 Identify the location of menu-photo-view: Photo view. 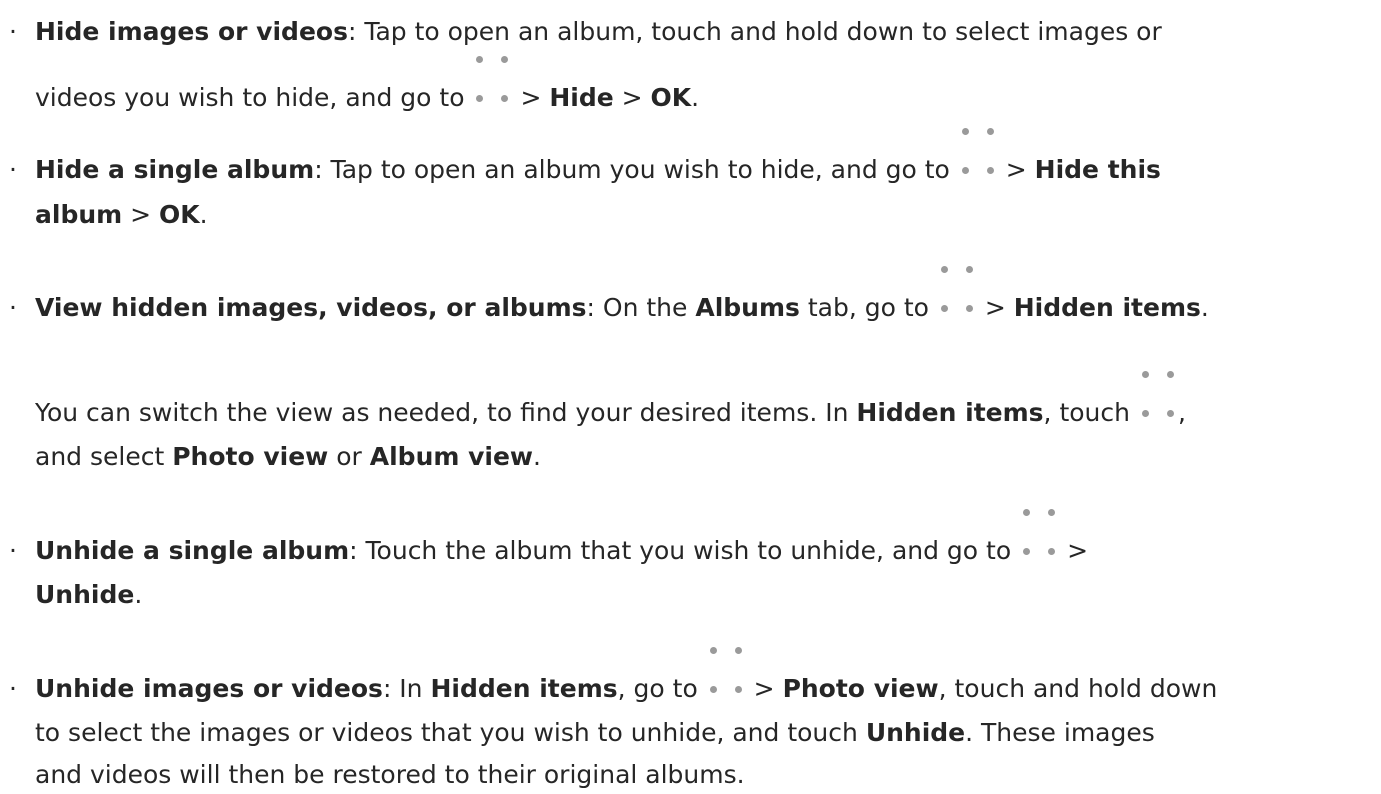
(860, 688).